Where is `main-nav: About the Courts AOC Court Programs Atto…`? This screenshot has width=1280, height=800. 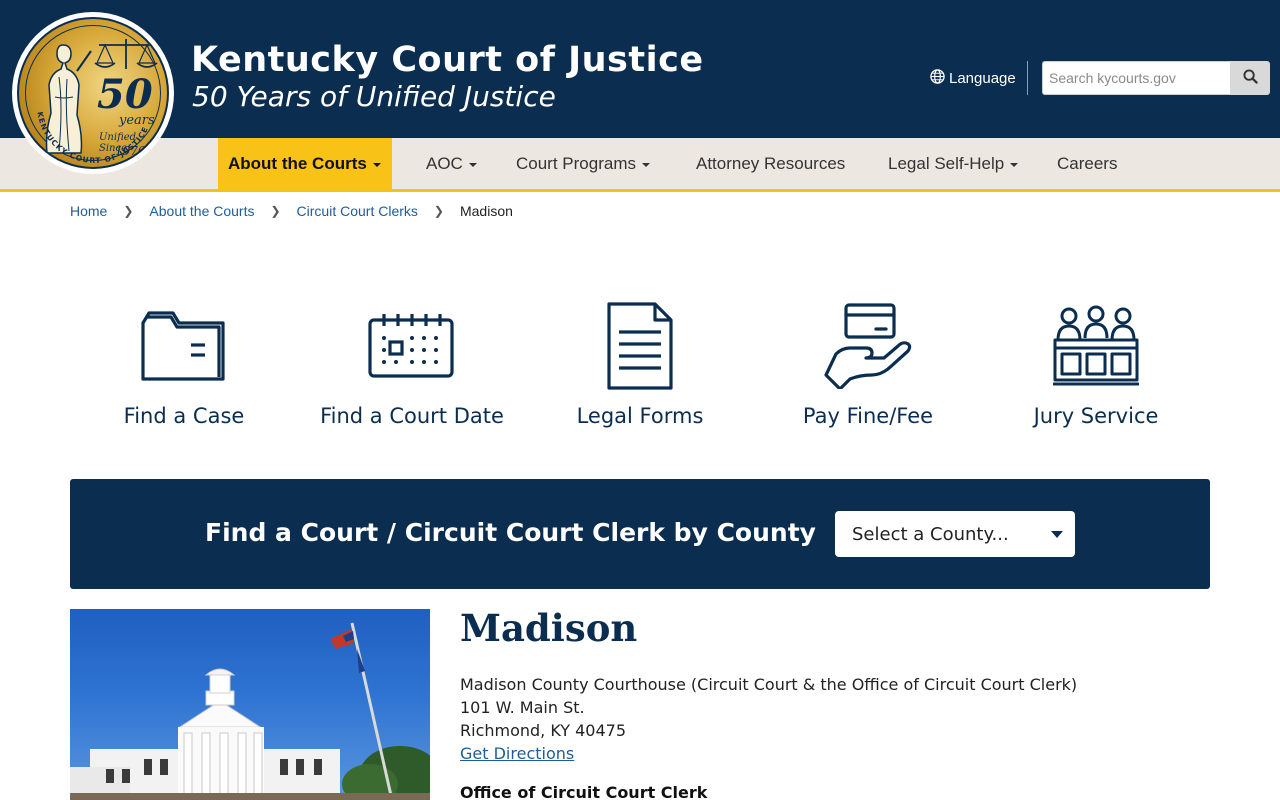 main-nav: About the Courts AOC Court Programs Atto… is located at coordinates (640, 165).